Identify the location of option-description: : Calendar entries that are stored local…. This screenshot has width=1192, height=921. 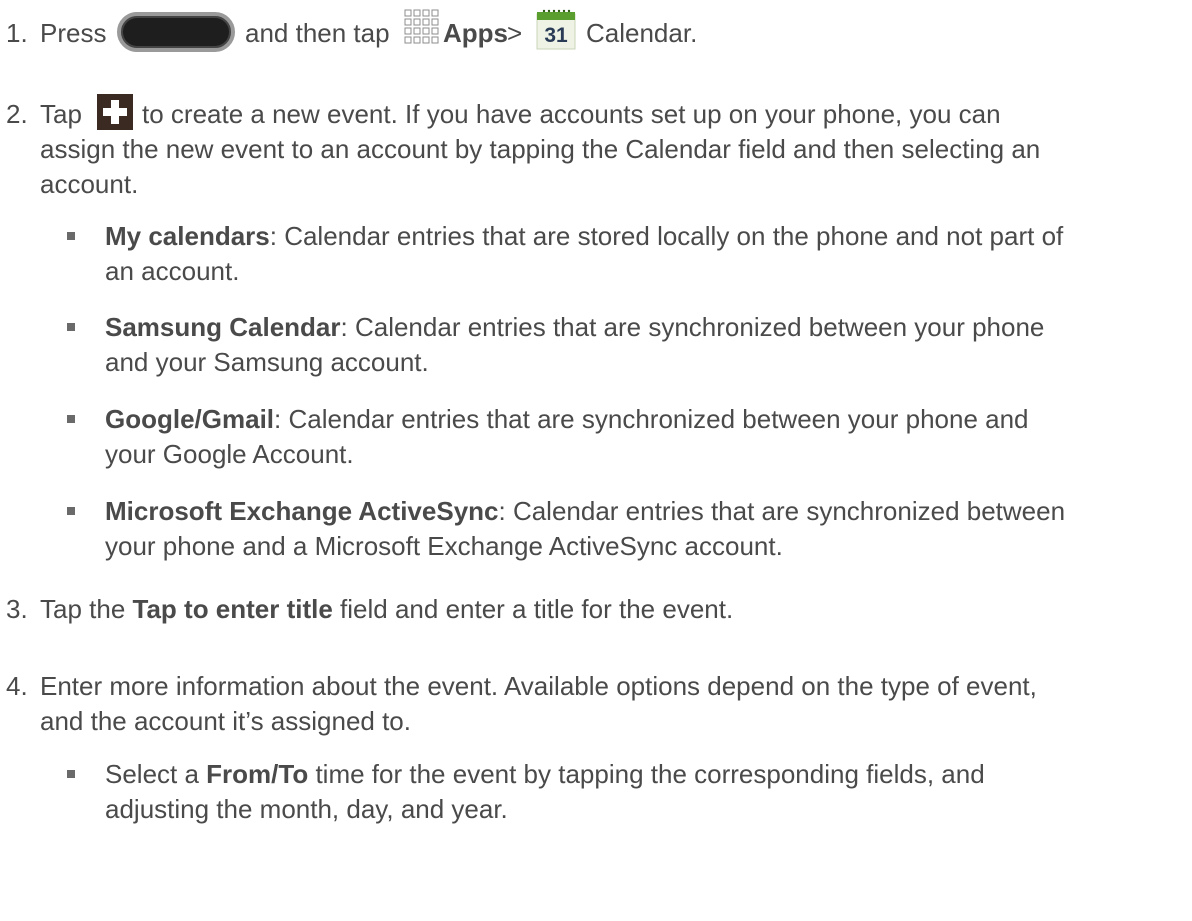
(666, 236).